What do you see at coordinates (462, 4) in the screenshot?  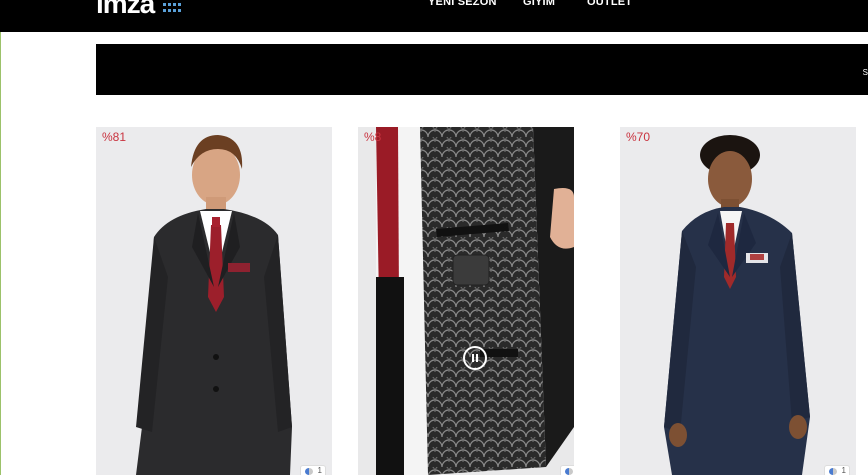 I see `nav-item-new-season: YENİ SEZON` at bounding box center [462, 4].